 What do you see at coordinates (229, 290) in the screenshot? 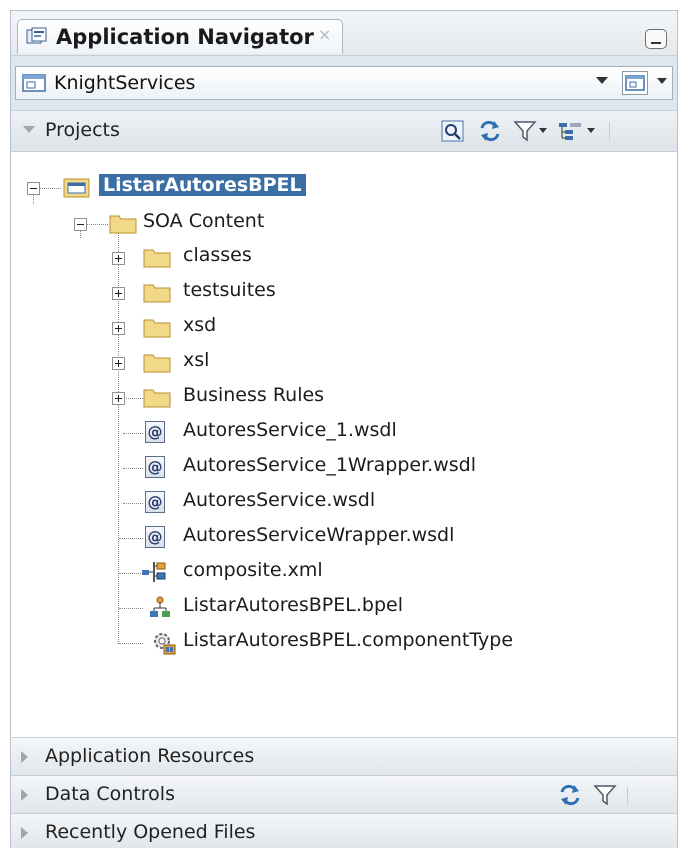
I see `folder-label: testsuites` at bounding box center [229, 290].